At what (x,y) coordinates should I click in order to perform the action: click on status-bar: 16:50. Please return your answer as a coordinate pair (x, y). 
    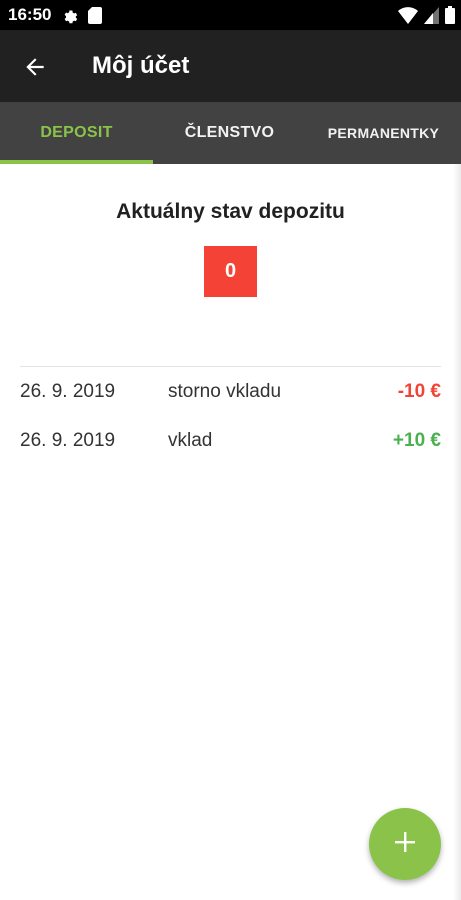
    Looking at the image, I should click on (230, 15).